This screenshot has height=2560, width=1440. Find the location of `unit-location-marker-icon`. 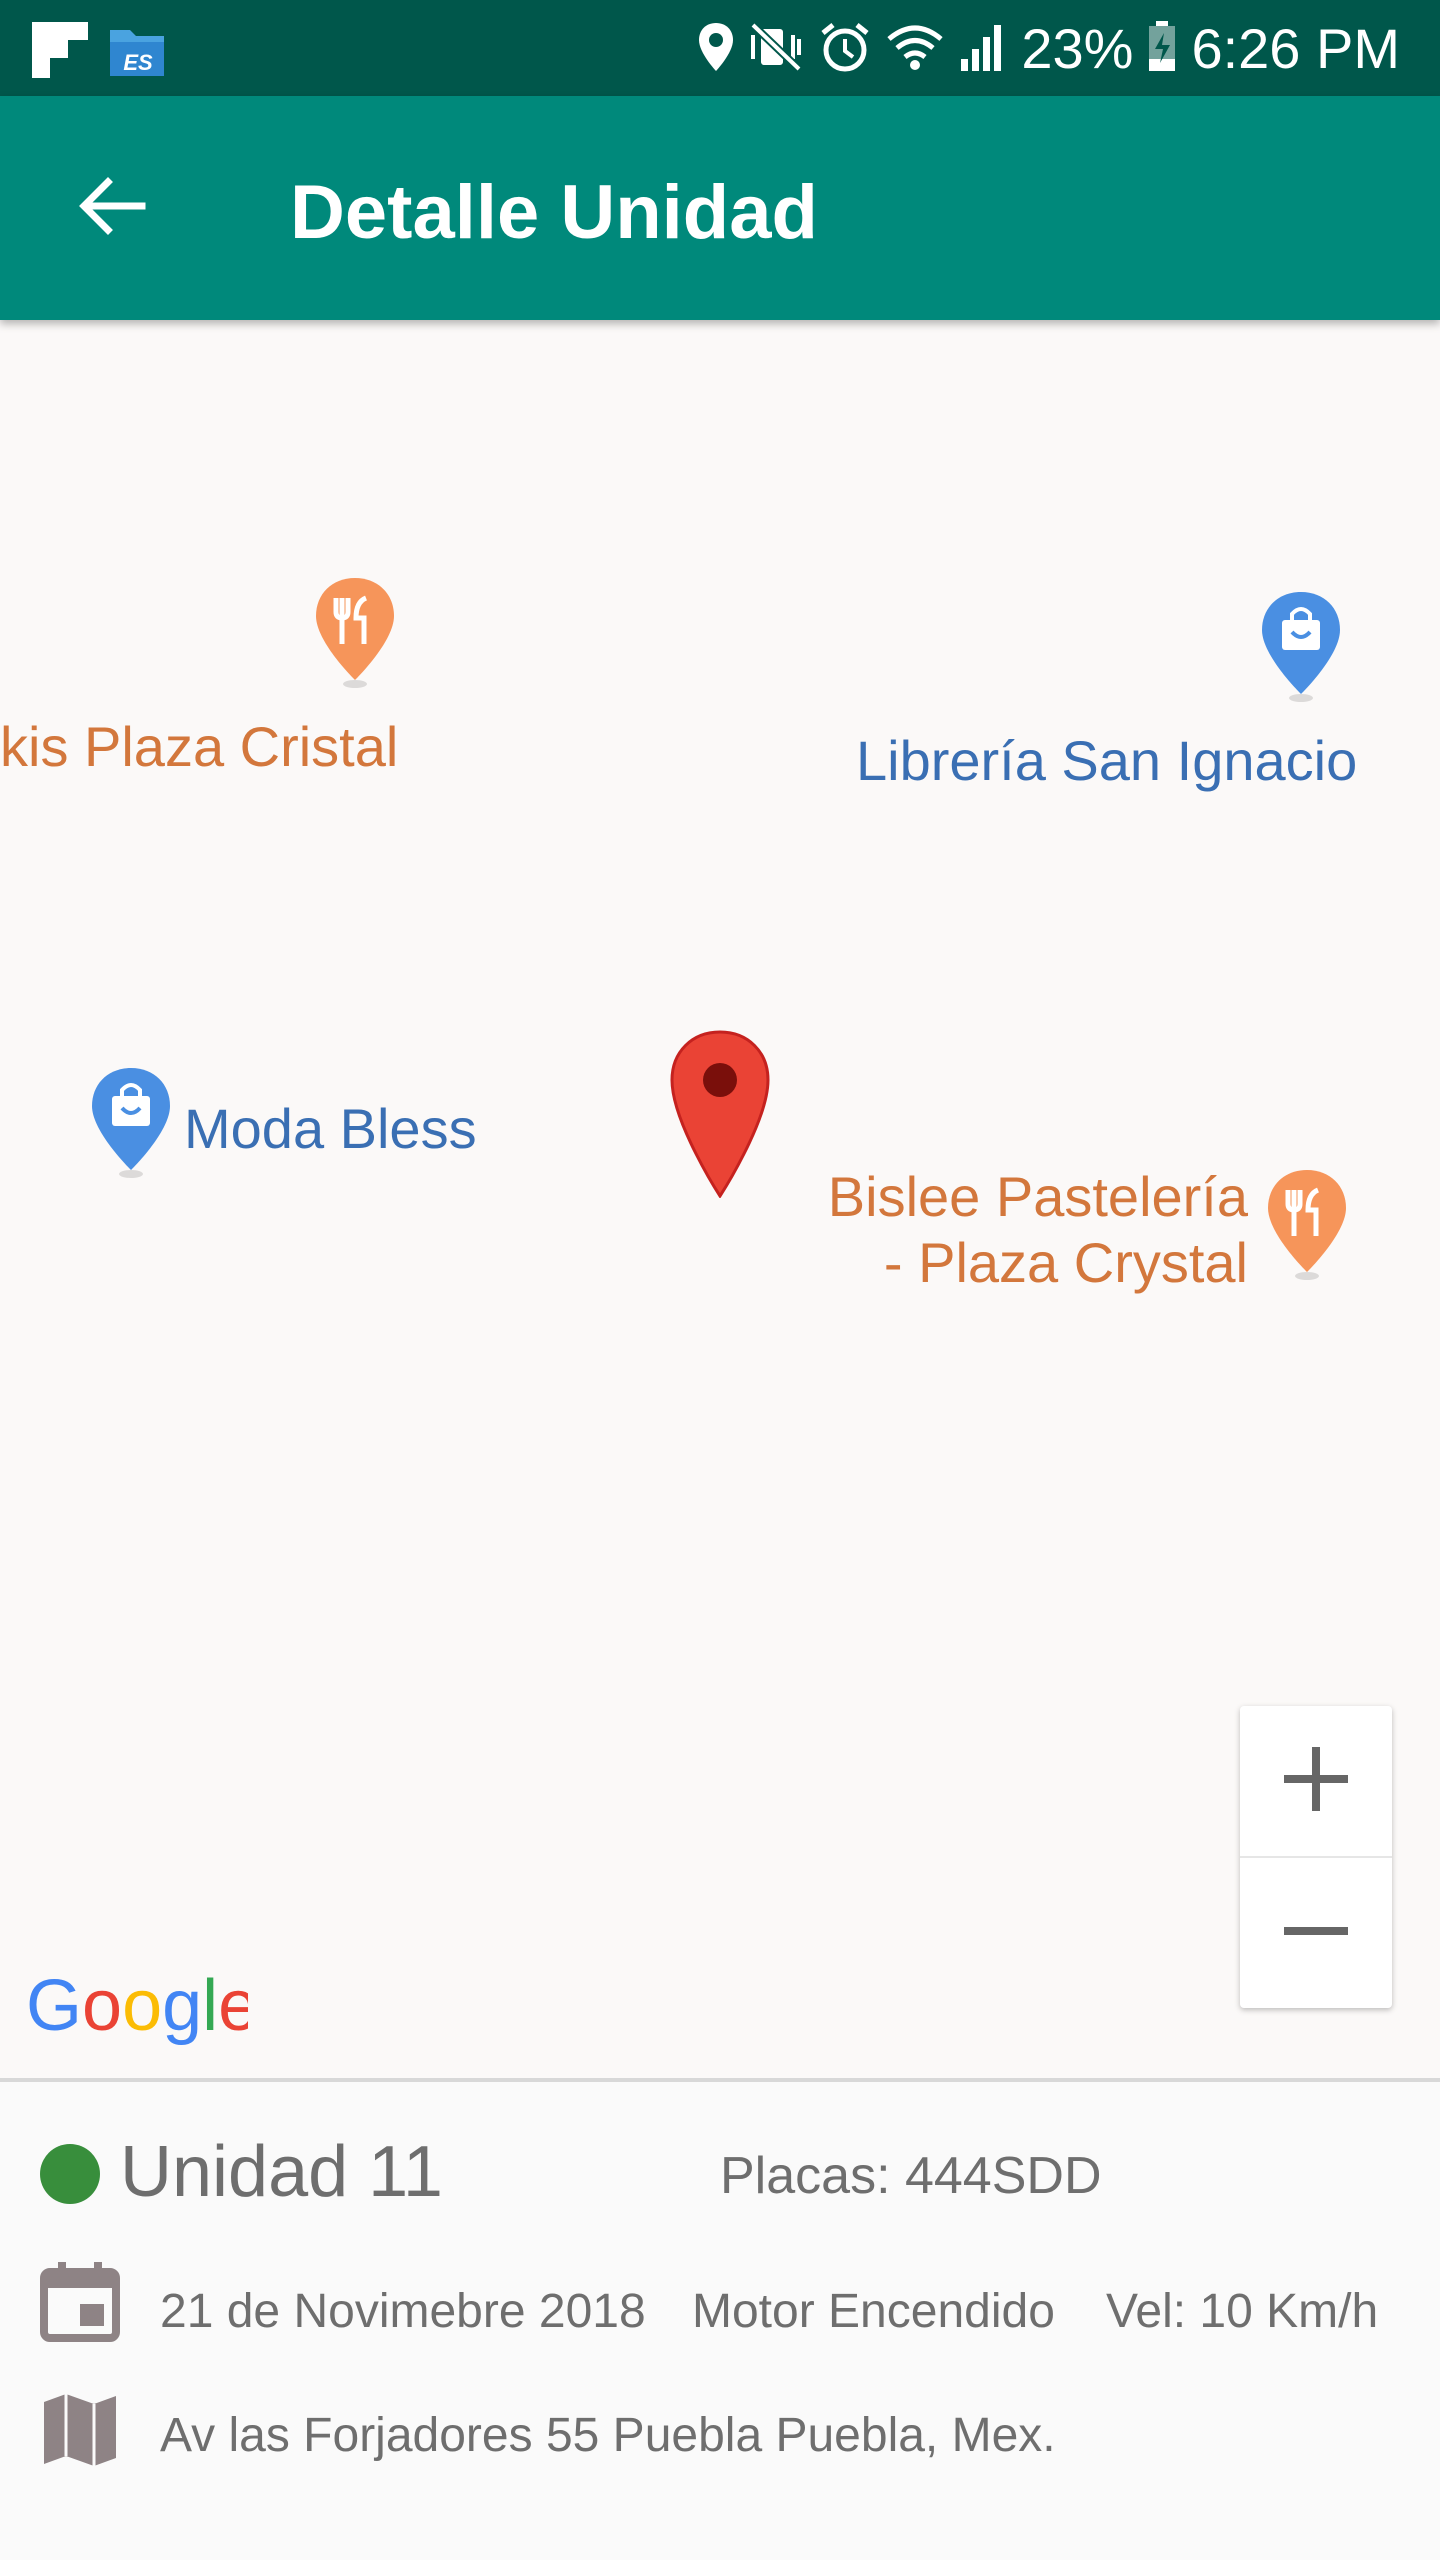

unit-location-marker-icon is located at coordinates (720, 1116).